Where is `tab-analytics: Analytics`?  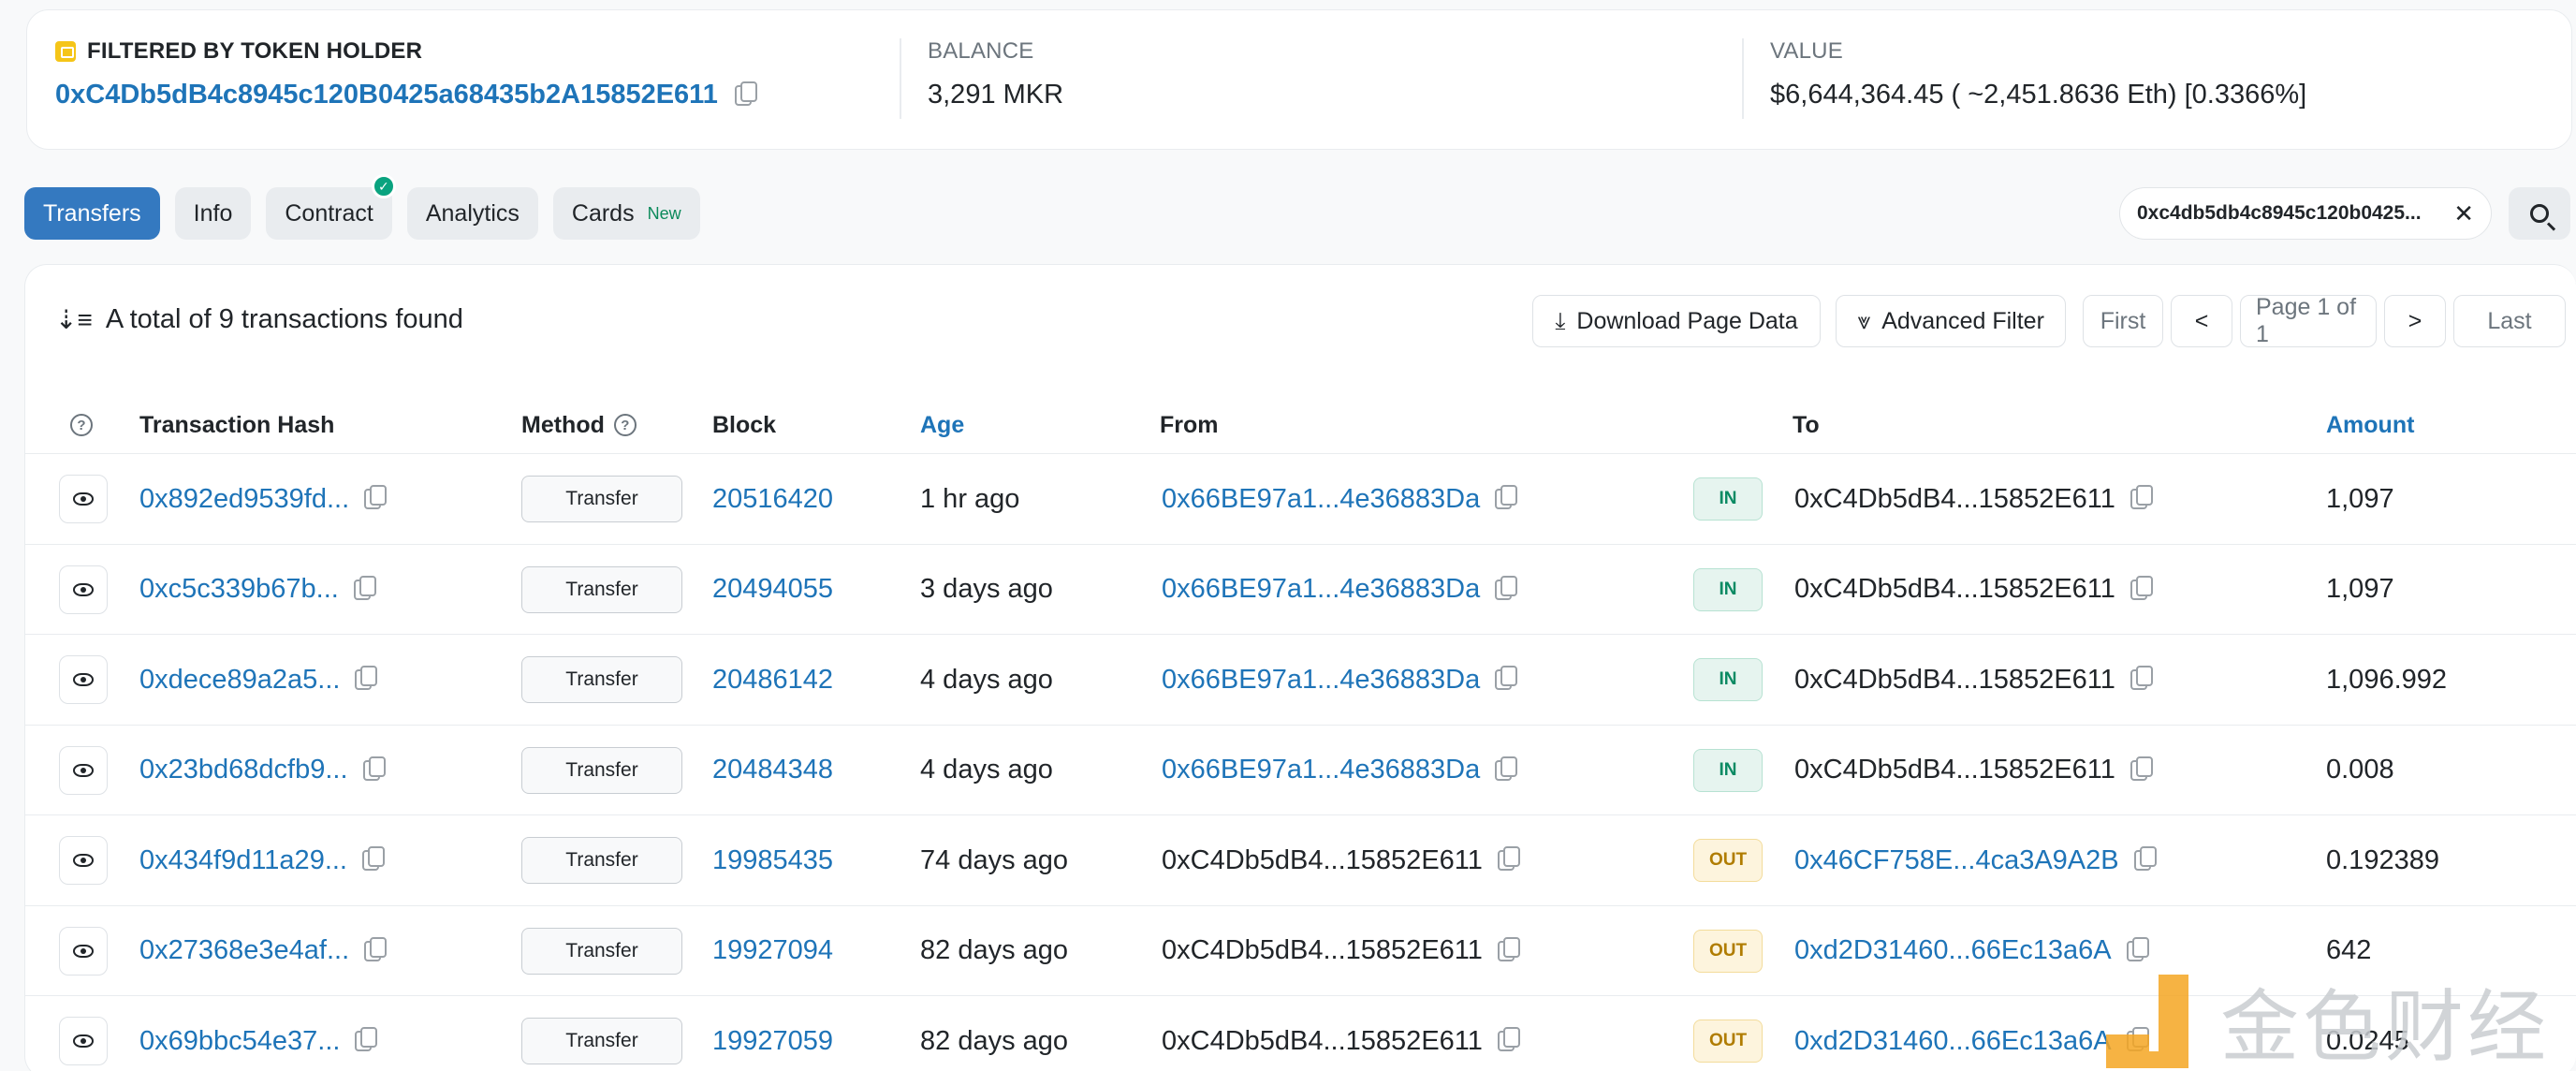 tab-analytics: Analytics is located at coordinates (472, 213).